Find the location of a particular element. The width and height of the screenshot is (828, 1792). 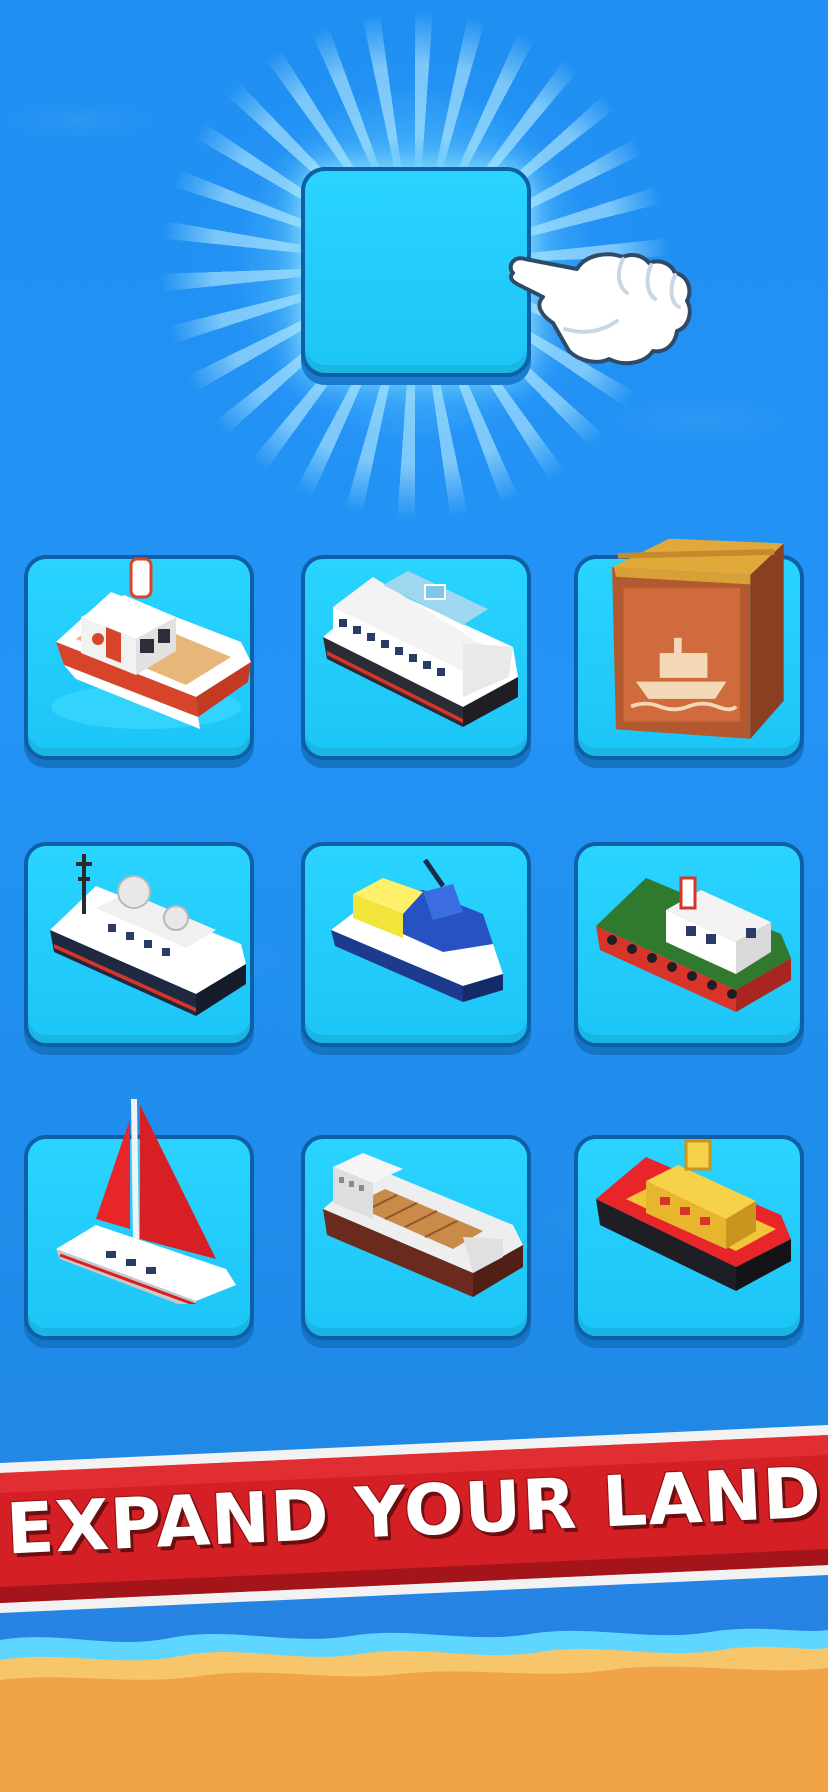

sand-beach is located at coordinates (414, 1710).